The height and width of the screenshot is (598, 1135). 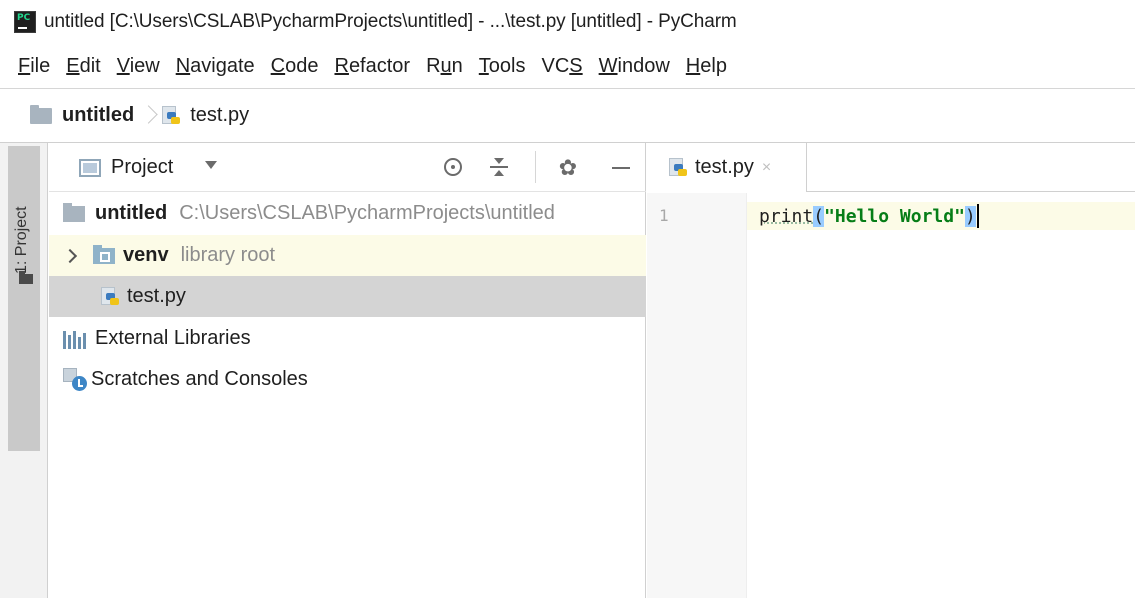 What do you see at coordinates (499, 168) in the screenshot?
I see `collapse-all-icon` at bounding box center [499, 168].